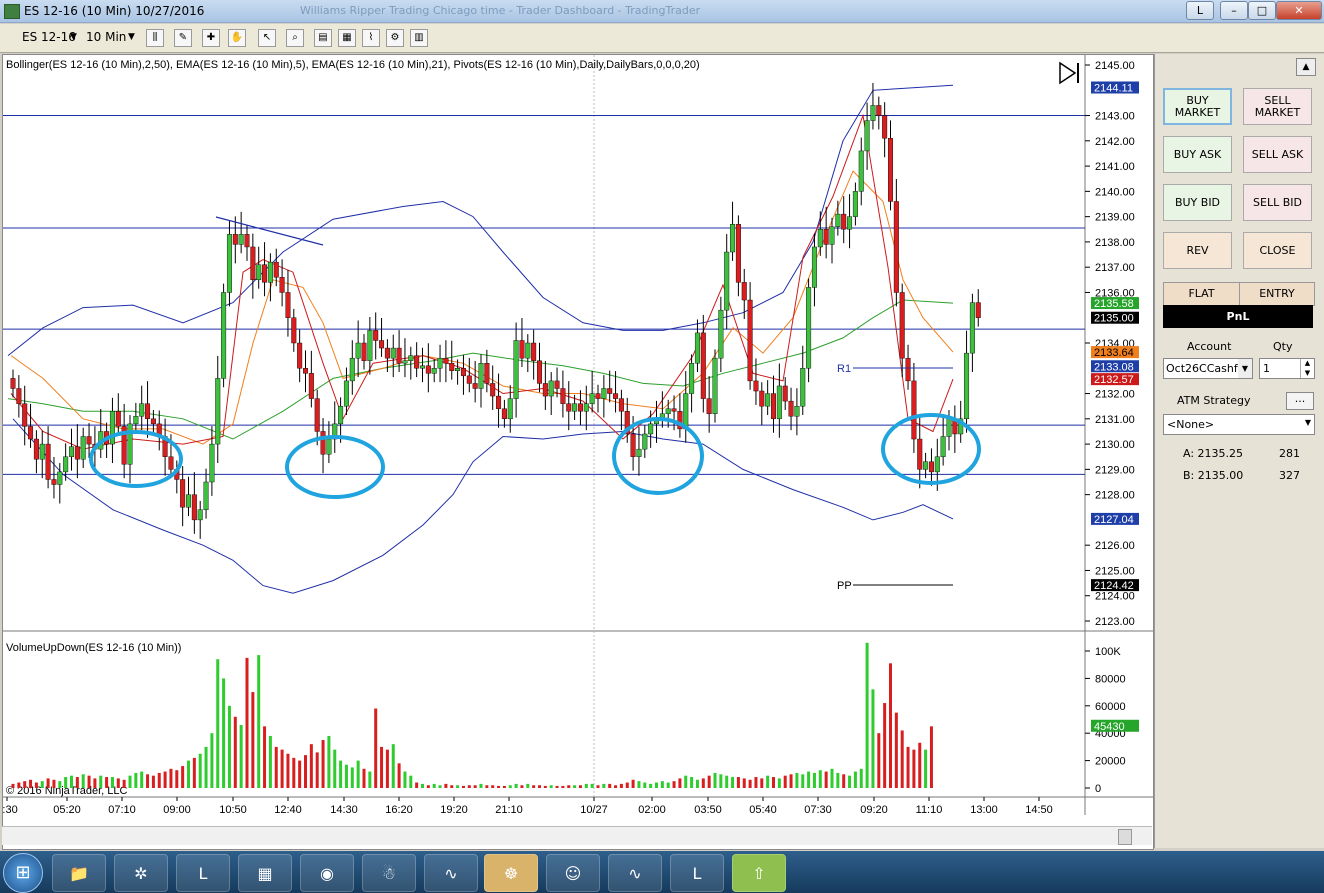  What do you see at coordinates (635, 873) in the screenshot?
I see `ninjatrader-second-icon: ∿` at bounding box center [635, 873].